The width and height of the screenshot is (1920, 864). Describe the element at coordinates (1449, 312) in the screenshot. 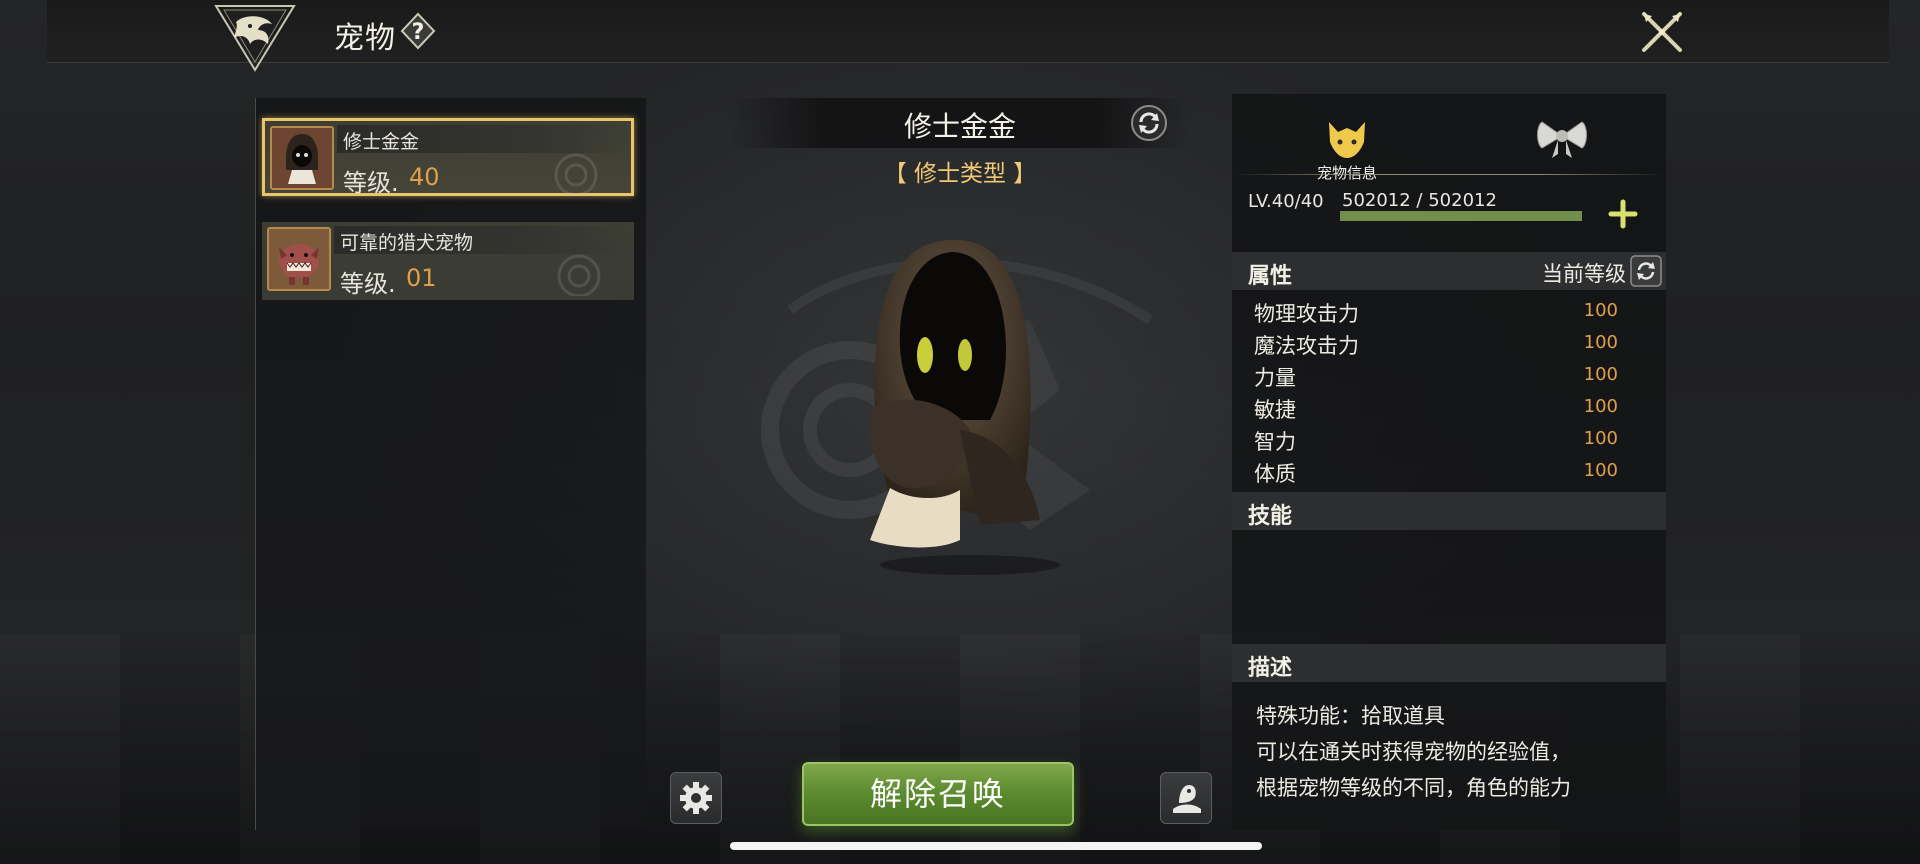

I see `stat-row: 物理攻击力 100` at that location.